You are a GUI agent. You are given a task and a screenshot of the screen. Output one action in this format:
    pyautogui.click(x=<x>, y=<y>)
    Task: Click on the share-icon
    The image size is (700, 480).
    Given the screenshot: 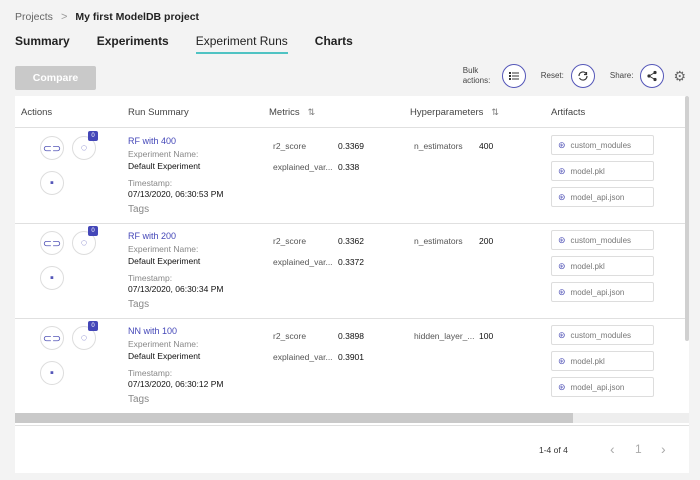 What is the action you would take?
    pyautogui.click(x=652, y=76)
    